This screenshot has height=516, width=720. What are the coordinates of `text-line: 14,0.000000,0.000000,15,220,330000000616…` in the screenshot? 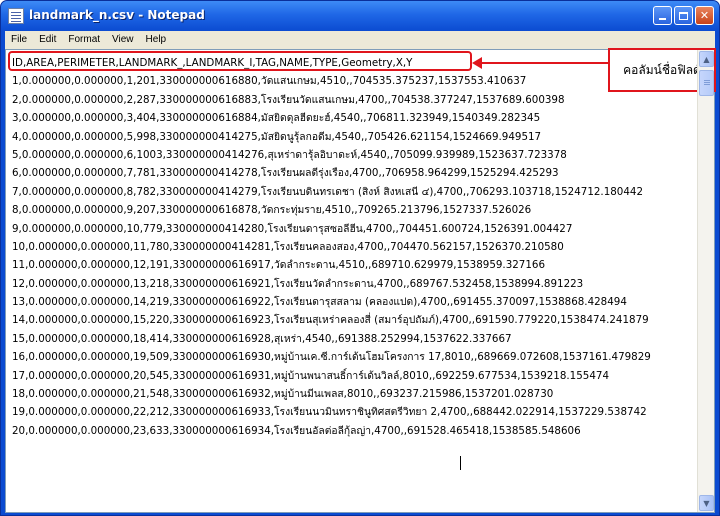 It's located at (330, 320).